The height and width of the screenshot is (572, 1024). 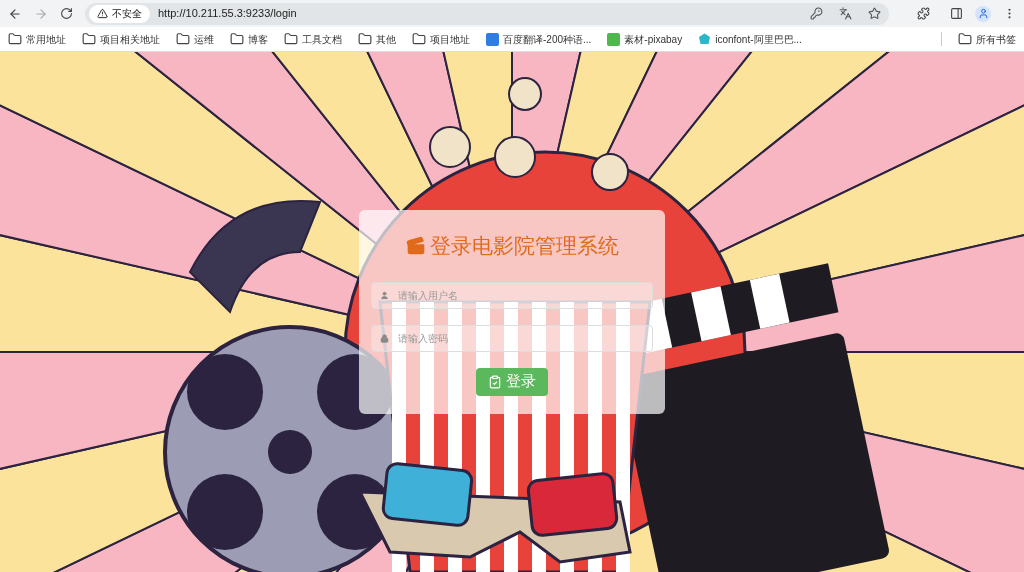 What do you see at coordinates (127, 14) in the screenshot?
I see `security-label: 不安全` at bounding box center [127, 14].